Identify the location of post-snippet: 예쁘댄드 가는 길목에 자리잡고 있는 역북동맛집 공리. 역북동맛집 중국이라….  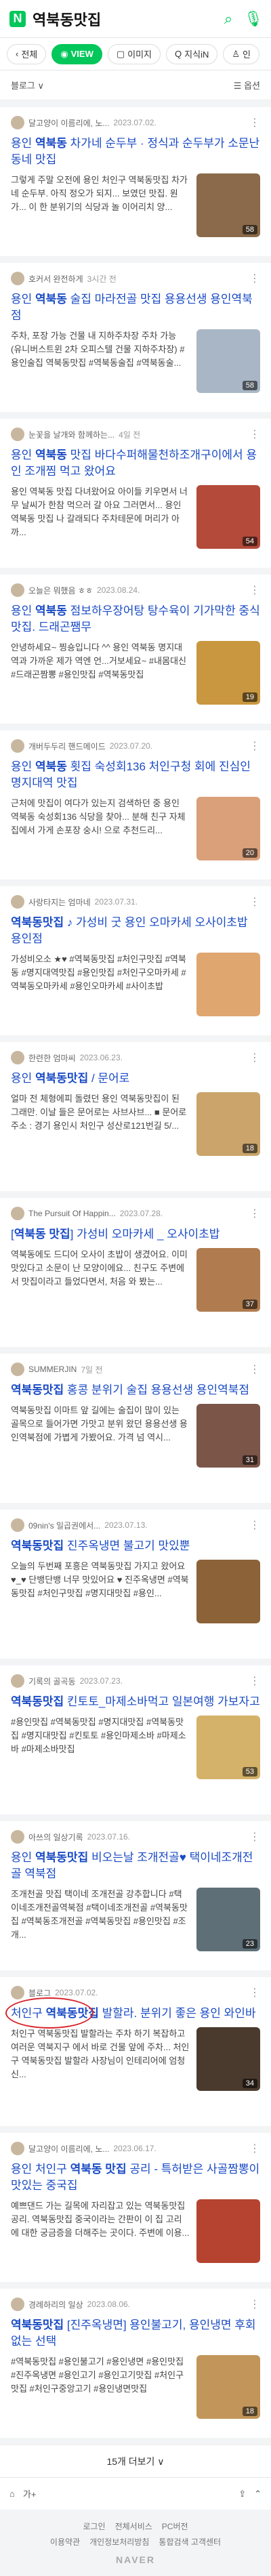
(100, 2233).